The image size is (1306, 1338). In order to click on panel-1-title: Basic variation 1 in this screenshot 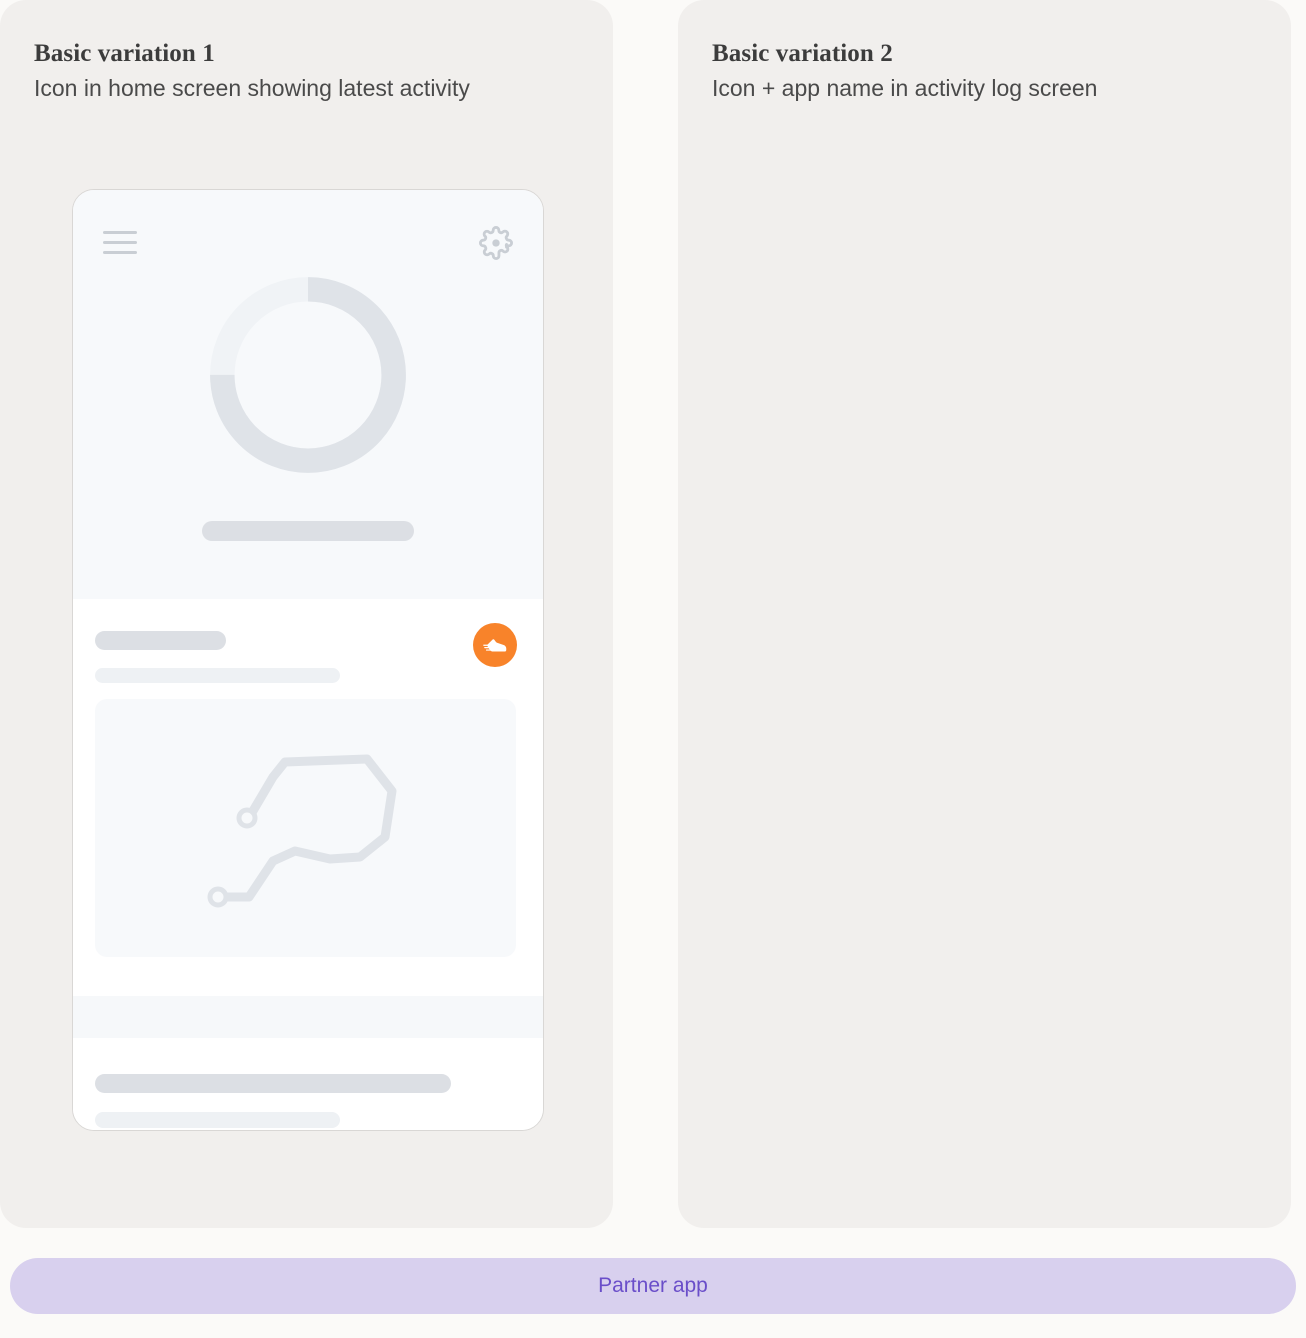, I will do `click(124, 53)`.